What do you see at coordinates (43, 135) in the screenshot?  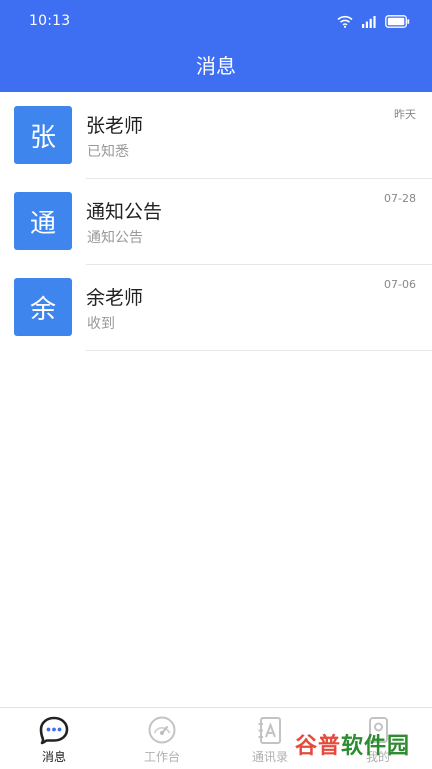 I see `avatar: 张` at bounding box center [43, 135].